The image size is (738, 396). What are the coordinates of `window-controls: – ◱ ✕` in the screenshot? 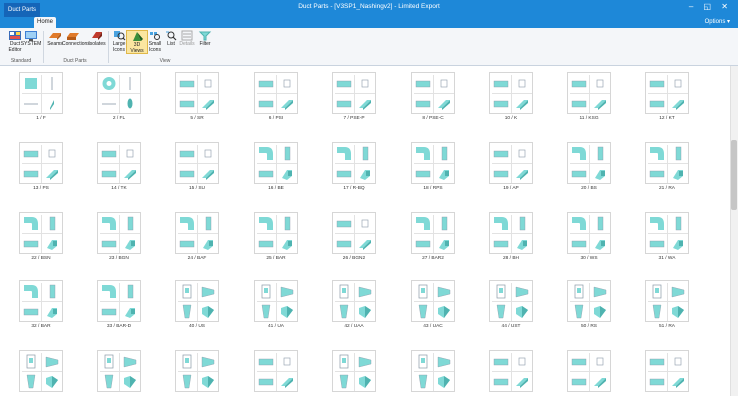 It's located at (710, 6).